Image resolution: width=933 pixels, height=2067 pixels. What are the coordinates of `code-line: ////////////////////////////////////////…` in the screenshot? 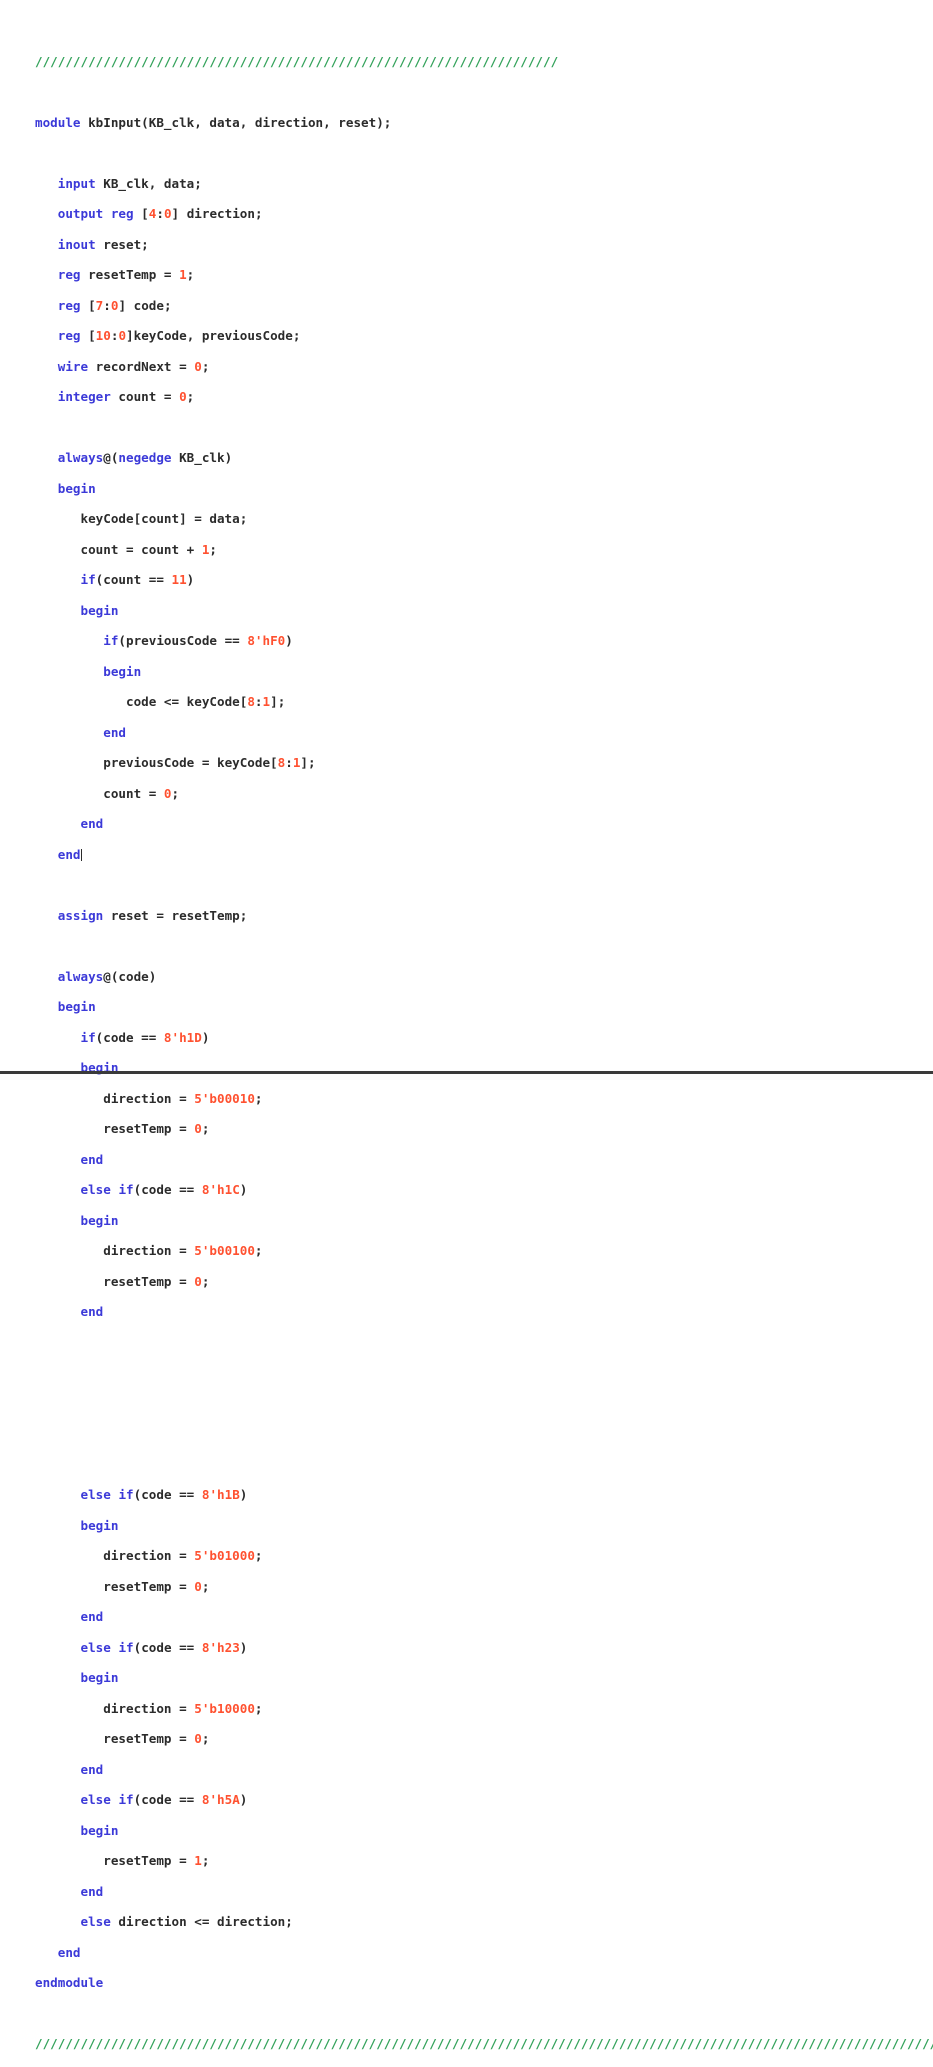 It's located at (484, 2043).